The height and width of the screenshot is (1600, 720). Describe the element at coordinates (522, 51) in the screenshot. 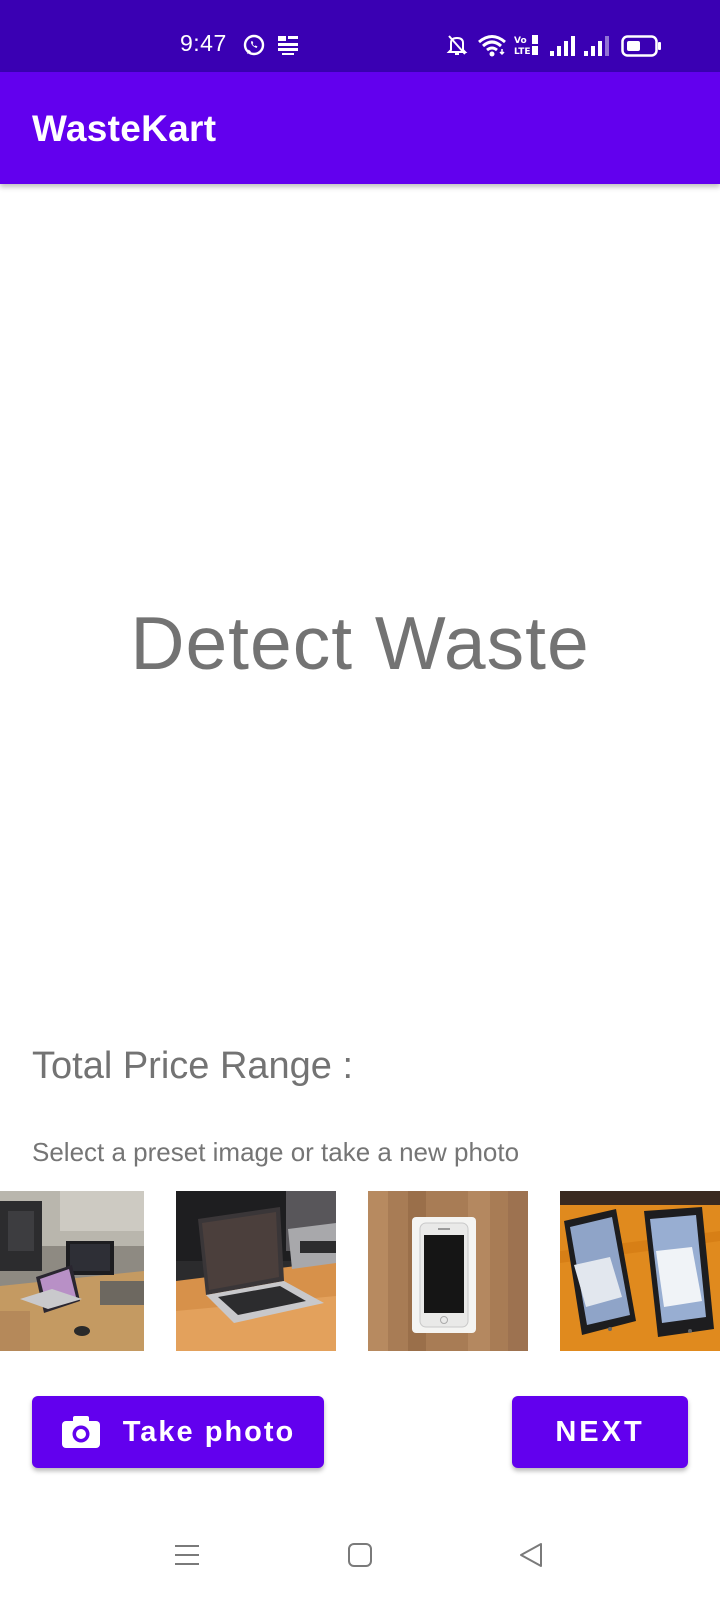

I see `svg-text: LTE` at that location.